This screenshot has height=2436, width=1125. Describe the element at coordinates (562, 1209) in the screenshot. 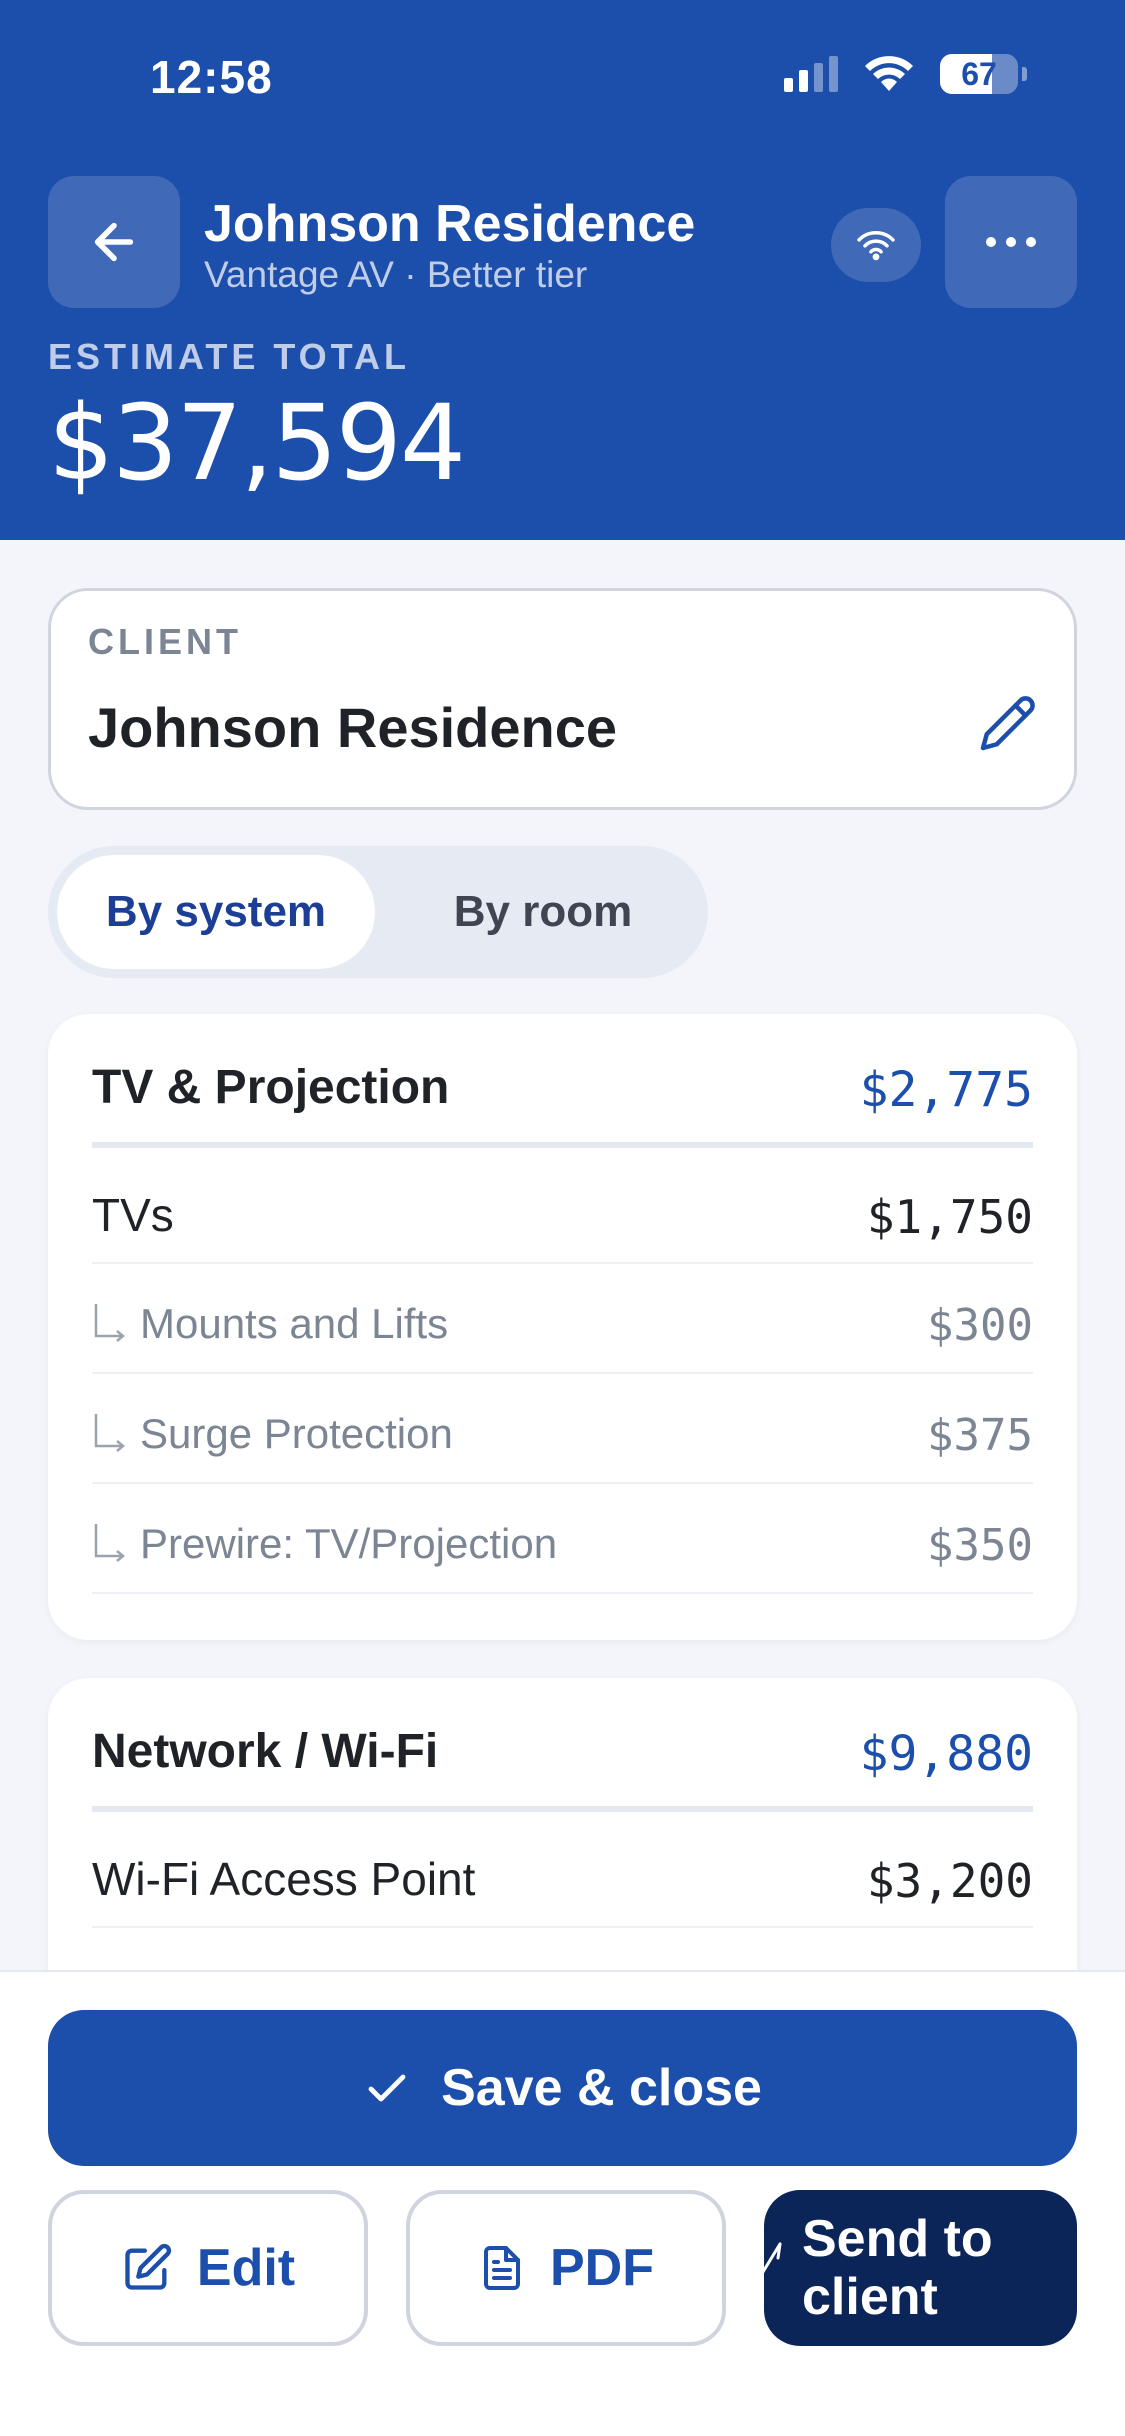

I see `line-item: TVs $1,750` at that location.